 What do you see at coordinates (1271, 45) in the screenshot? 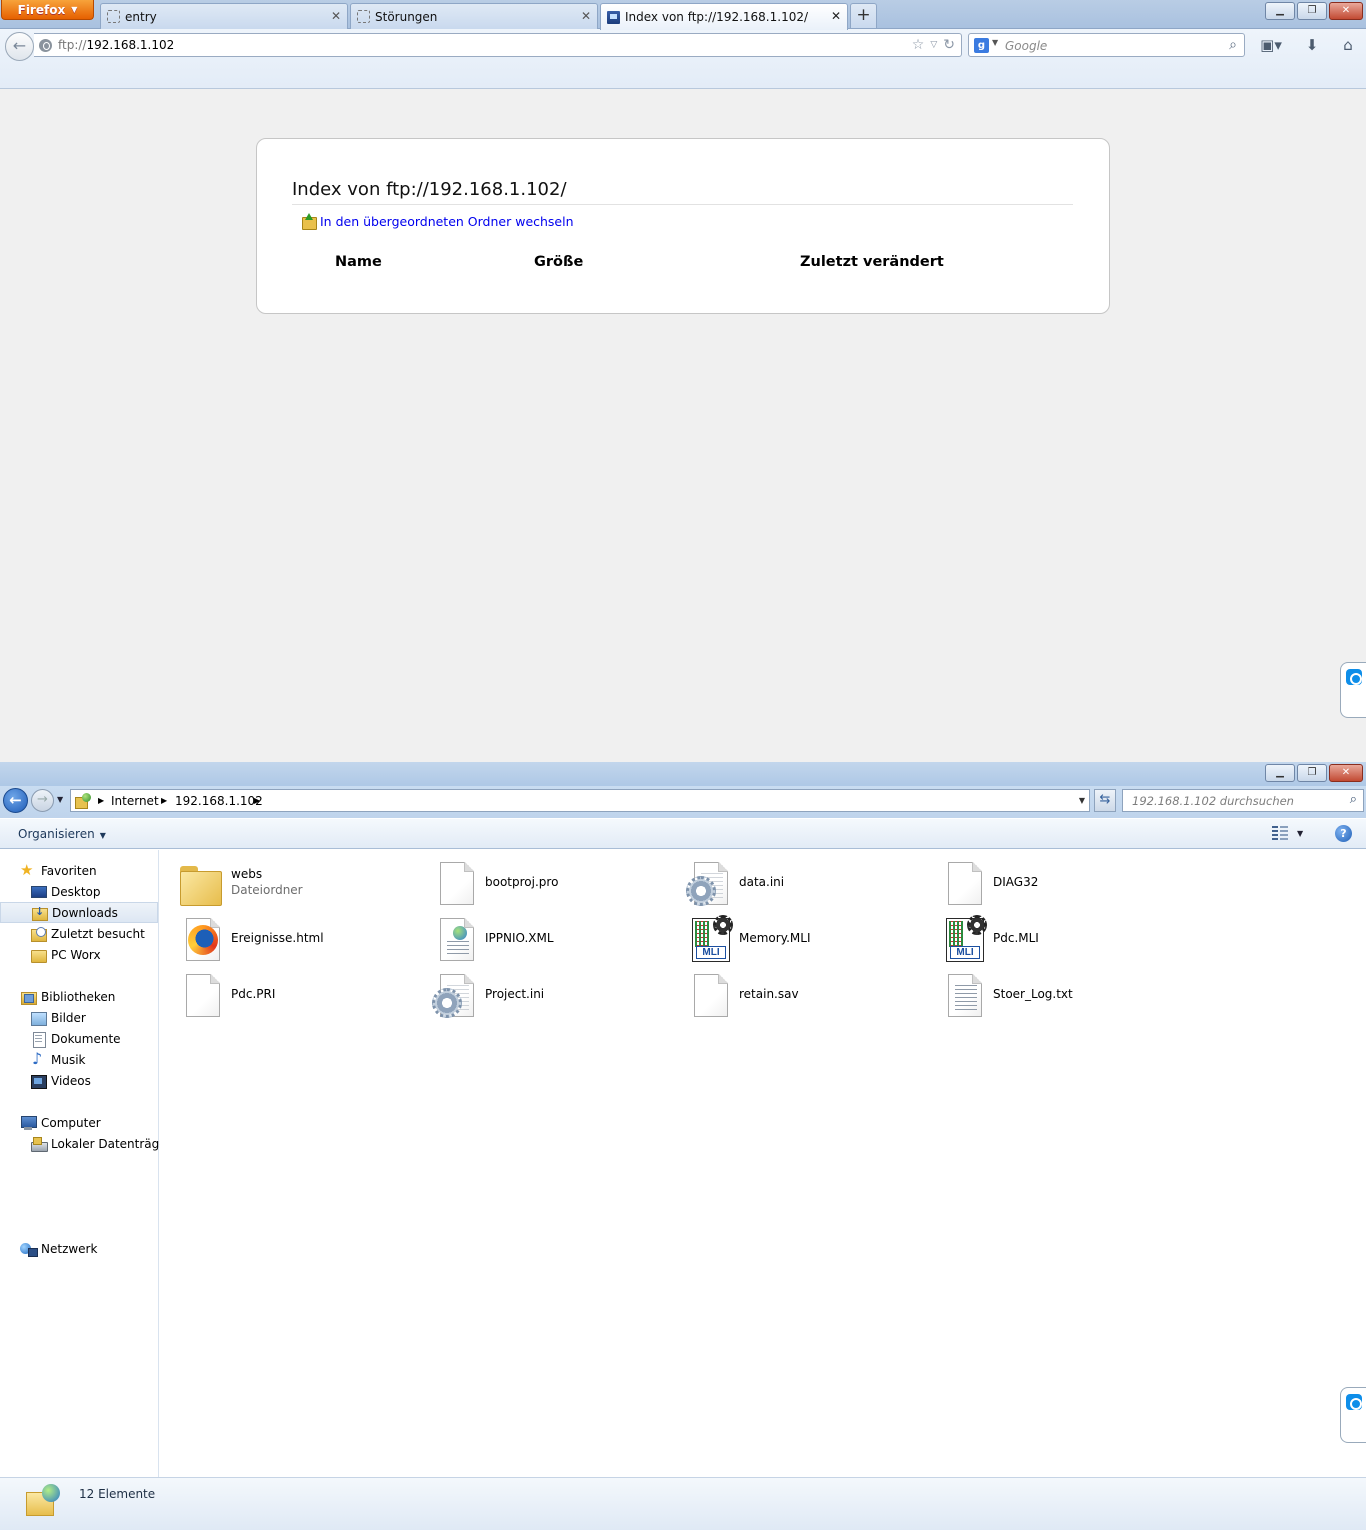
I see `bookmarks-menu-icon: ▣▾` at bounding box center [1271, 45].